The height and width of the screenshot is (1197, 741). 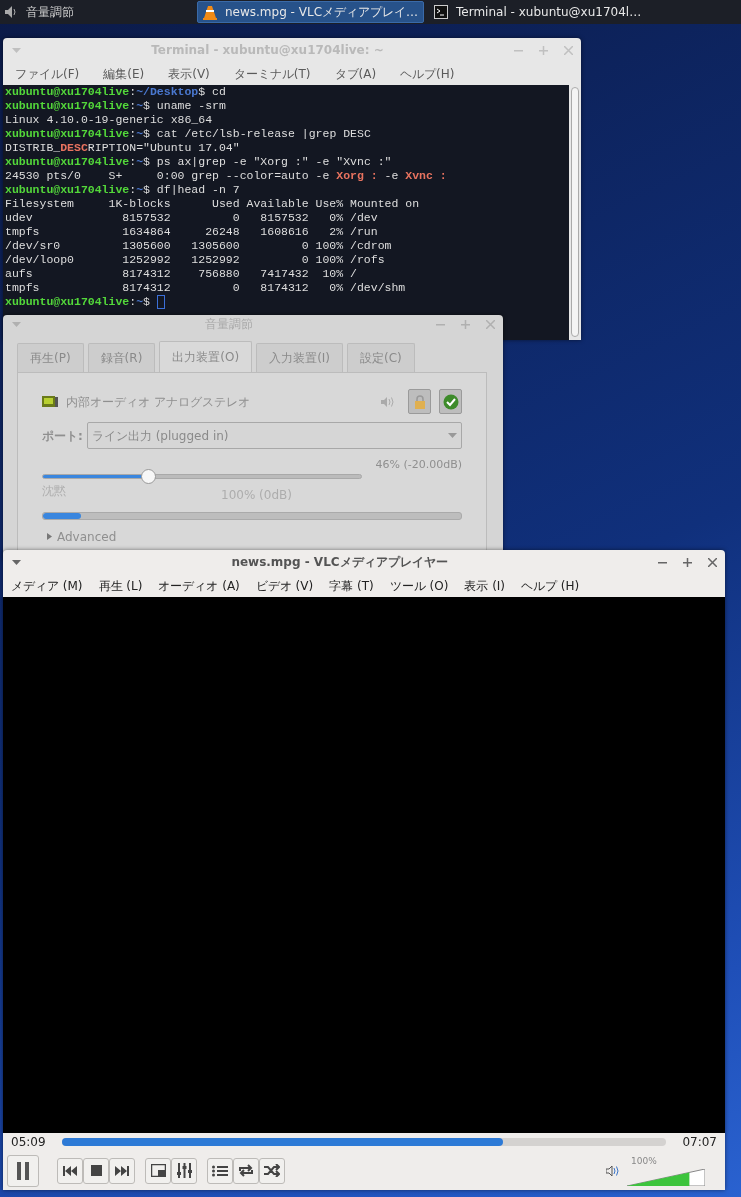 I want to click on port-label: ポート:, so click(x=62, y=436).